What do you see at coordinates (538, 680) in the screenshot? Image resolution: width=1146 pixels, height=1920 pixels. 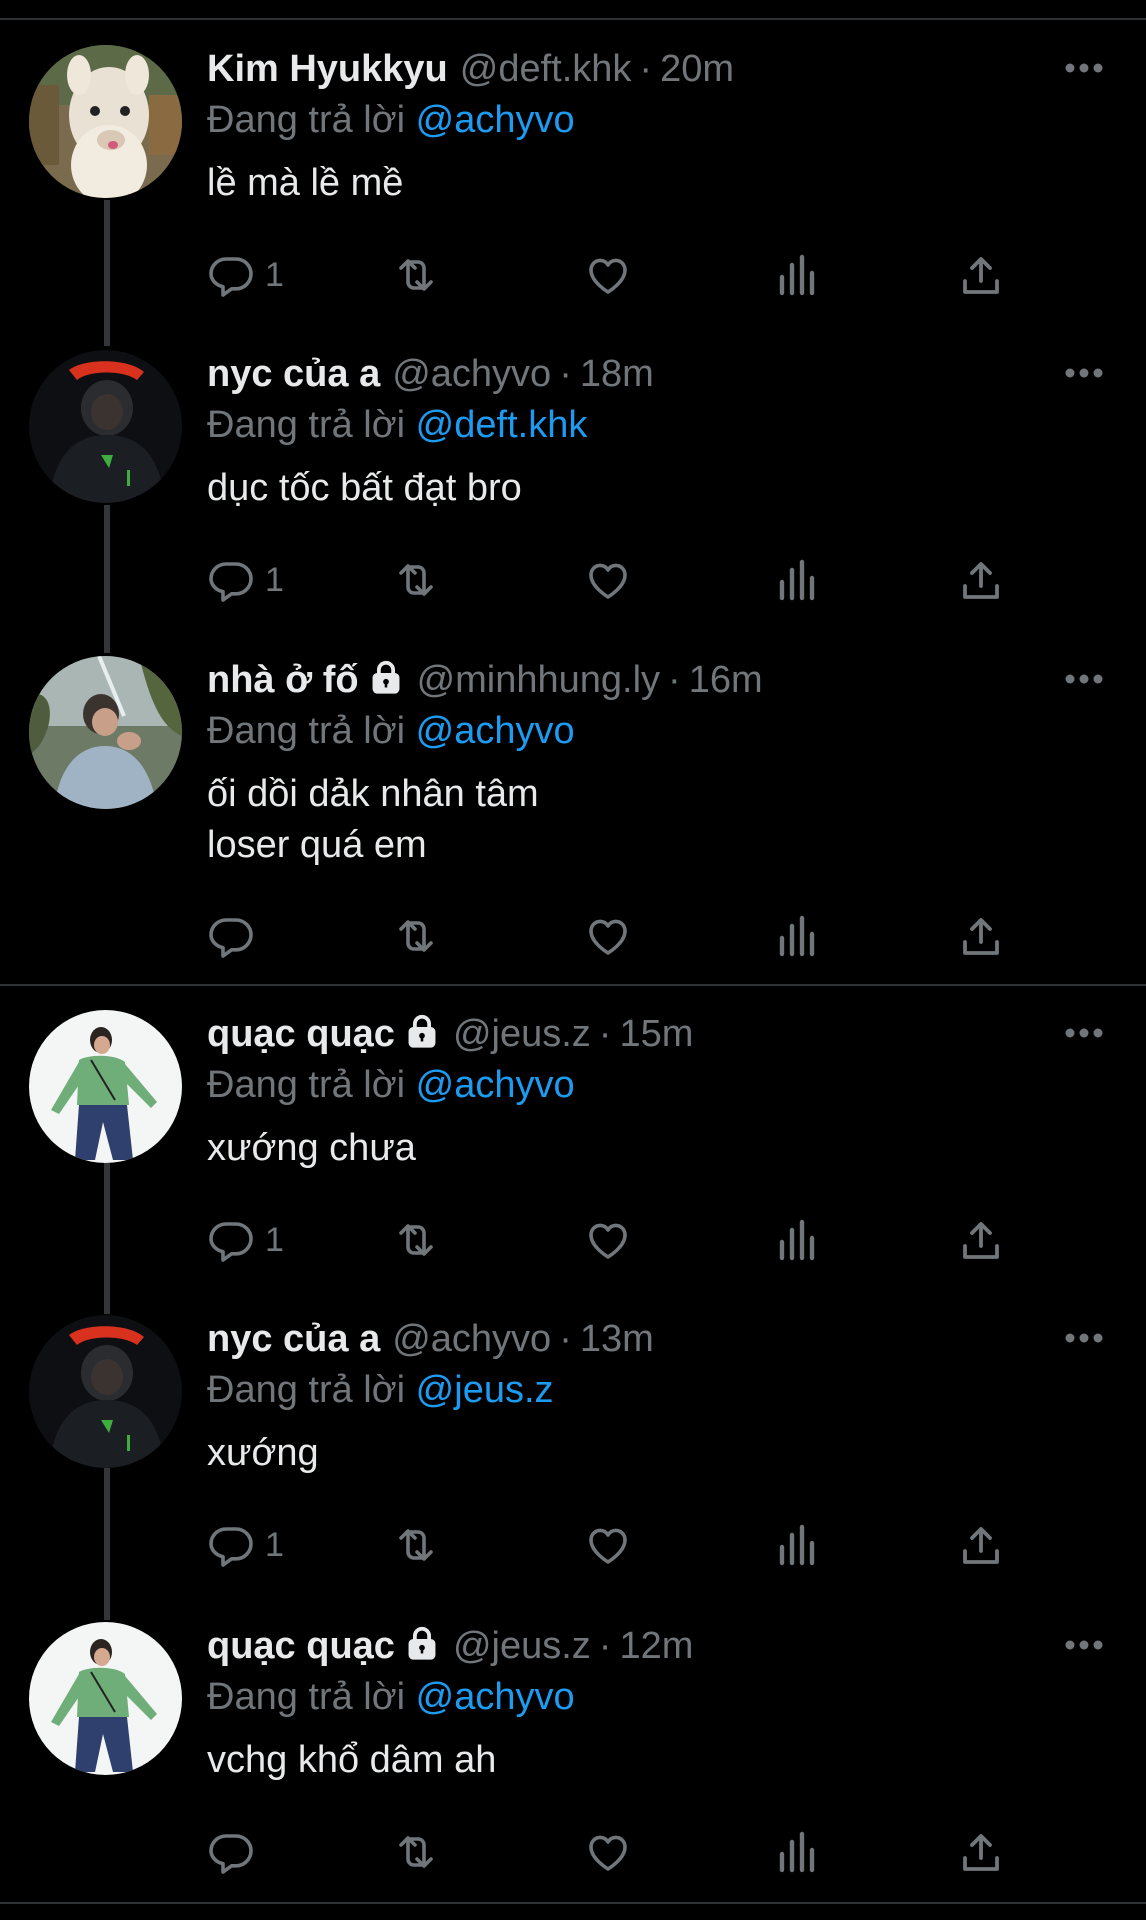 I see `user-handle: @minhhung.ly` at bounding box center [538, 680].